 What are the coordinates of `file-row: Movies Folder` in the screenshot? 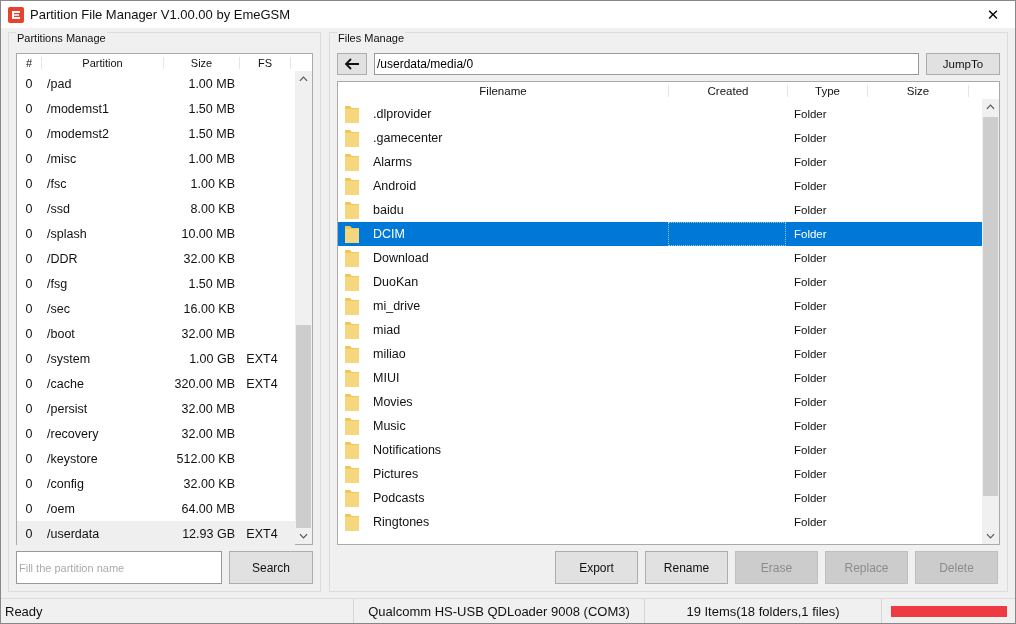 It's located at (660, 402).